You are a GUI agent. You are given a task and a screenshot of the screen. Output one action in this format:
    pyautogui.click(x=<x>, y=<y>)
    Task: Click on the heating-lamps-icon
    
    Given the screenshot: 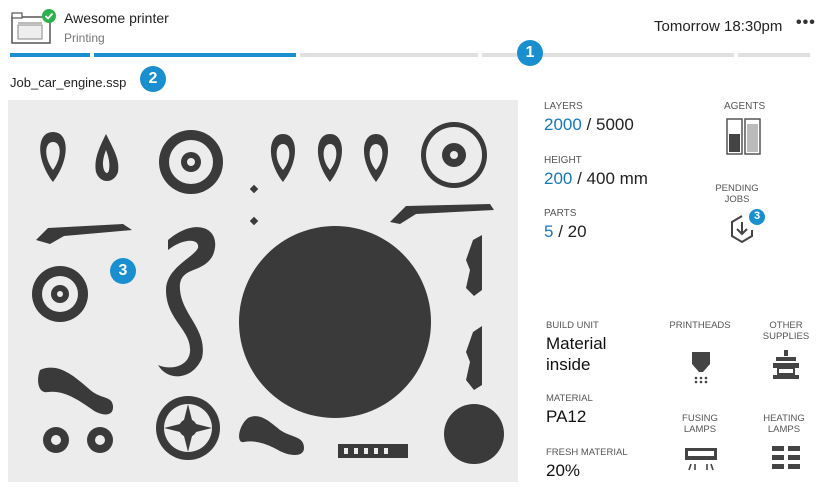 What is the action you would take?
    pyautogui.click(x=786, y=461)
    